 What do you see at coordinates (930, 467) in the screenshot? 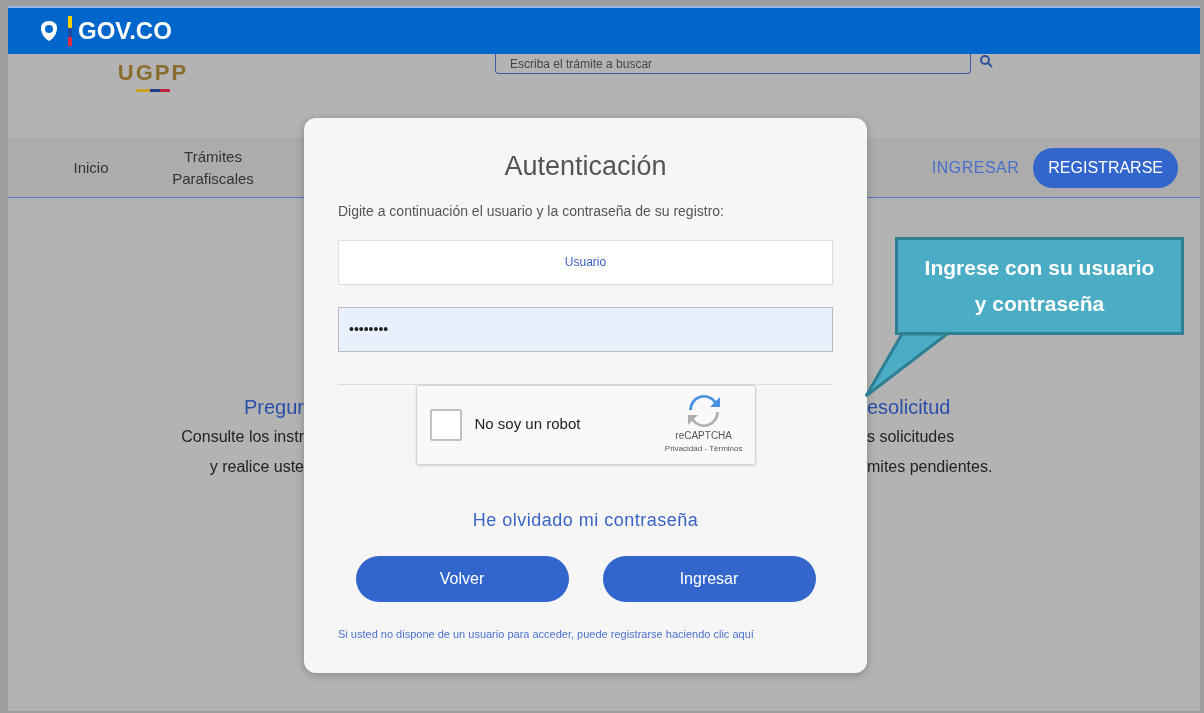
I see `section-text: mites pendientes.` at bounding box center [930, 467].